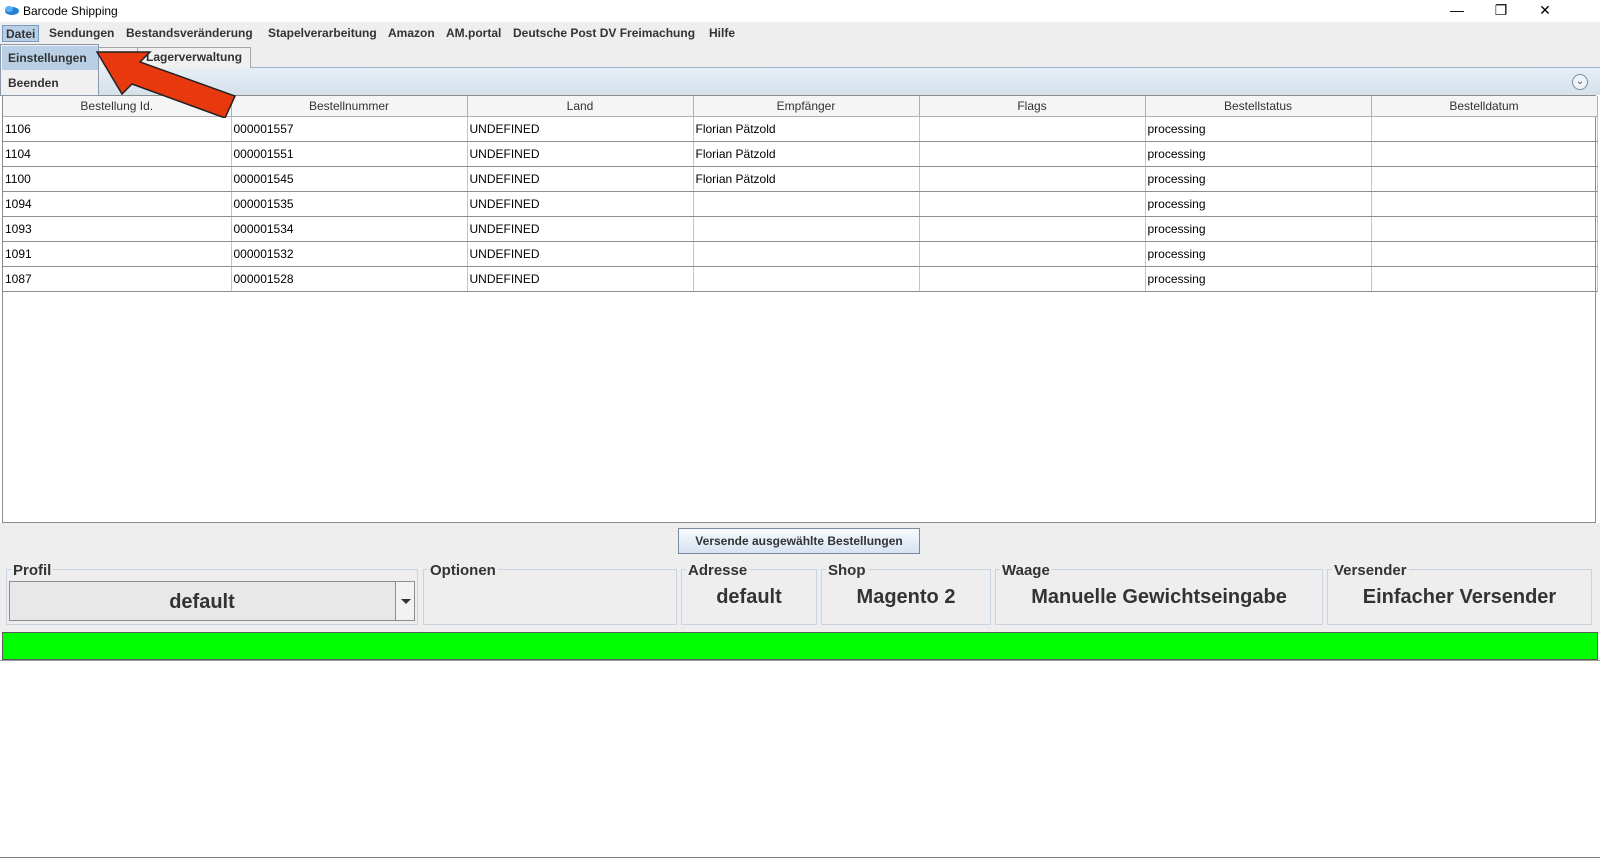 The image size is (1600, 862). I want to click on profil-select: default, so click(212, 601).